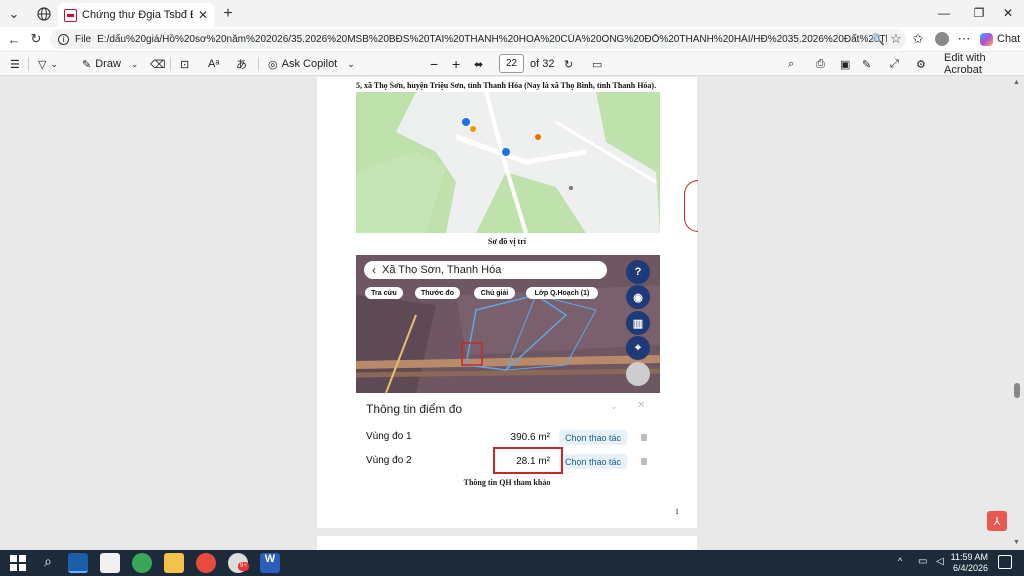 The image size is (1024, 576). Describe the element at coordinates (507, 543) in the screenshot. I see `pdf-next-page` at that location.